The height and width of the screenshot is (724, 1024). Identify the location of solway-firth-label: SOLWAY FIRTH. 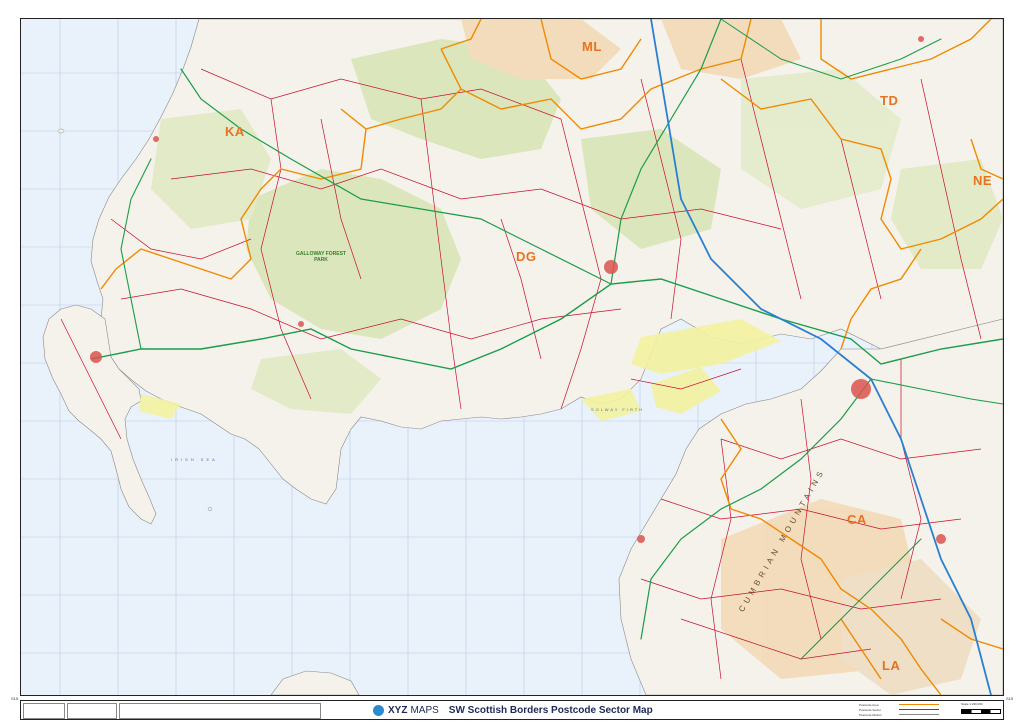
(618, 409).